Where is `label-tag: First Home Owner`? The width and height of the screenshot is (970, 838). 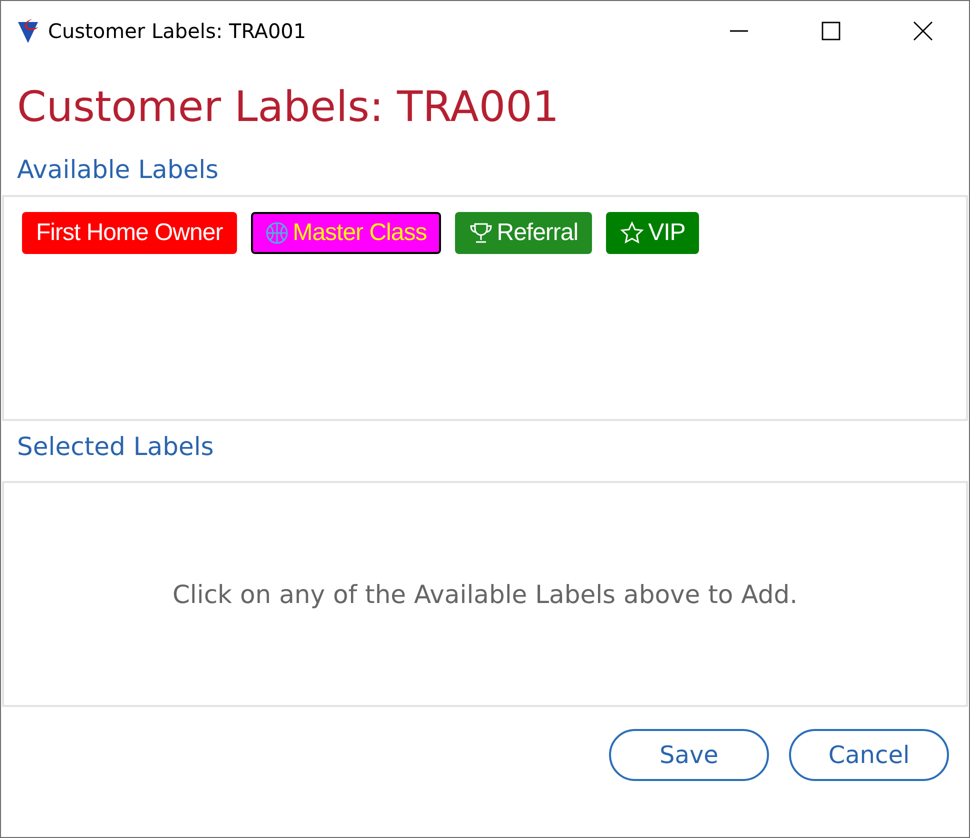 label-tag: First Home Owner is located at coordinates (129, 233).